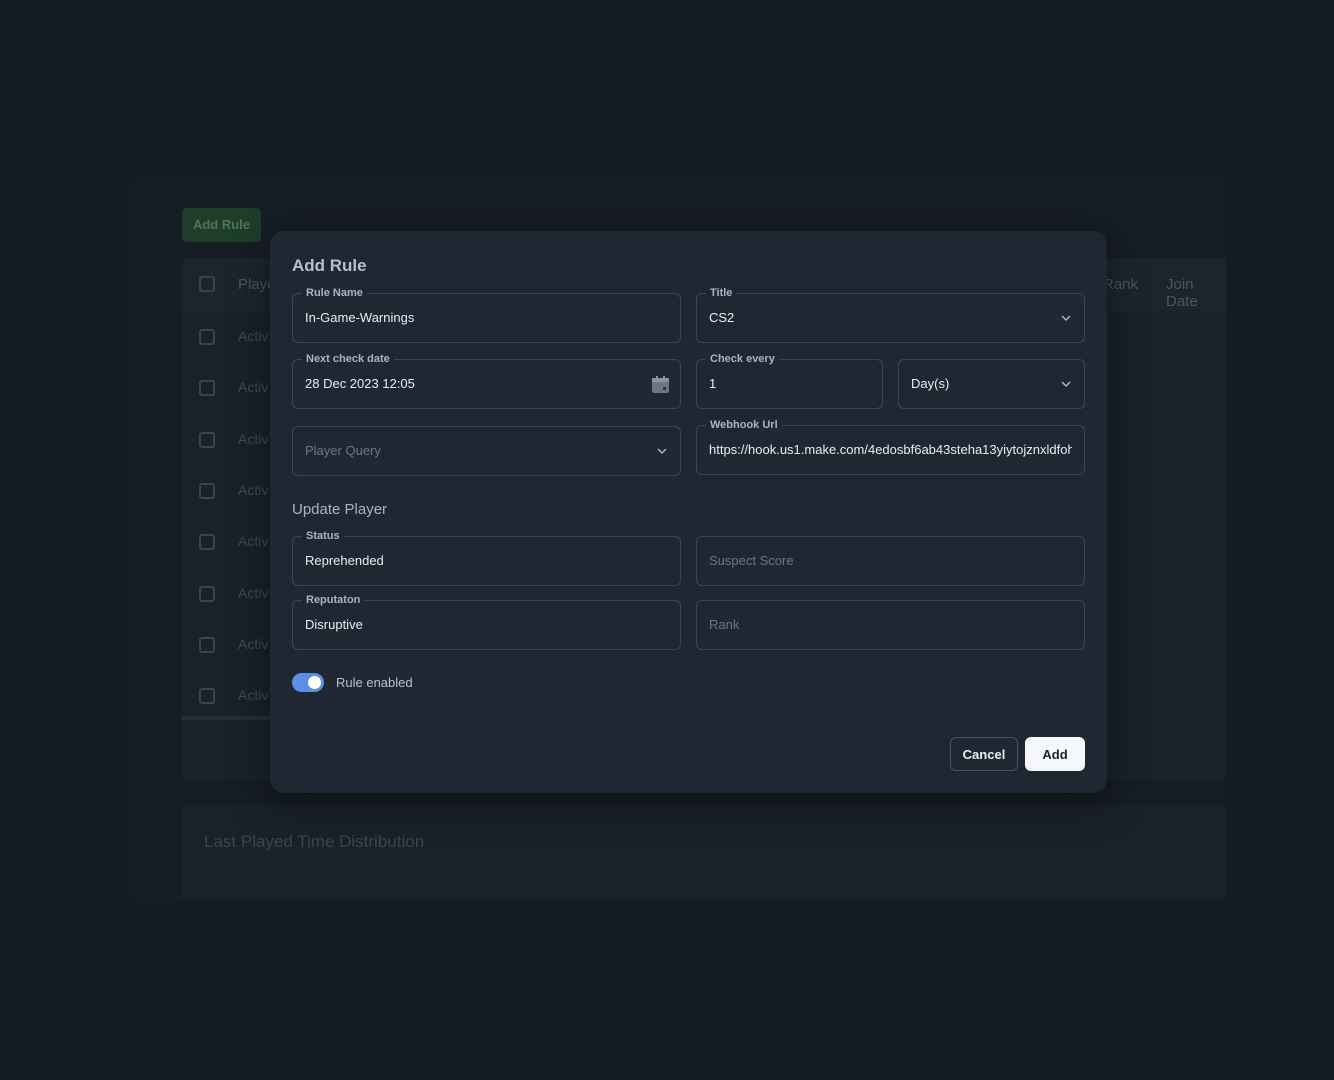  What do you see at coordinates (227, 718) in the screenshot?
I see `table-scrollbar` at bounding box center [227, 718].